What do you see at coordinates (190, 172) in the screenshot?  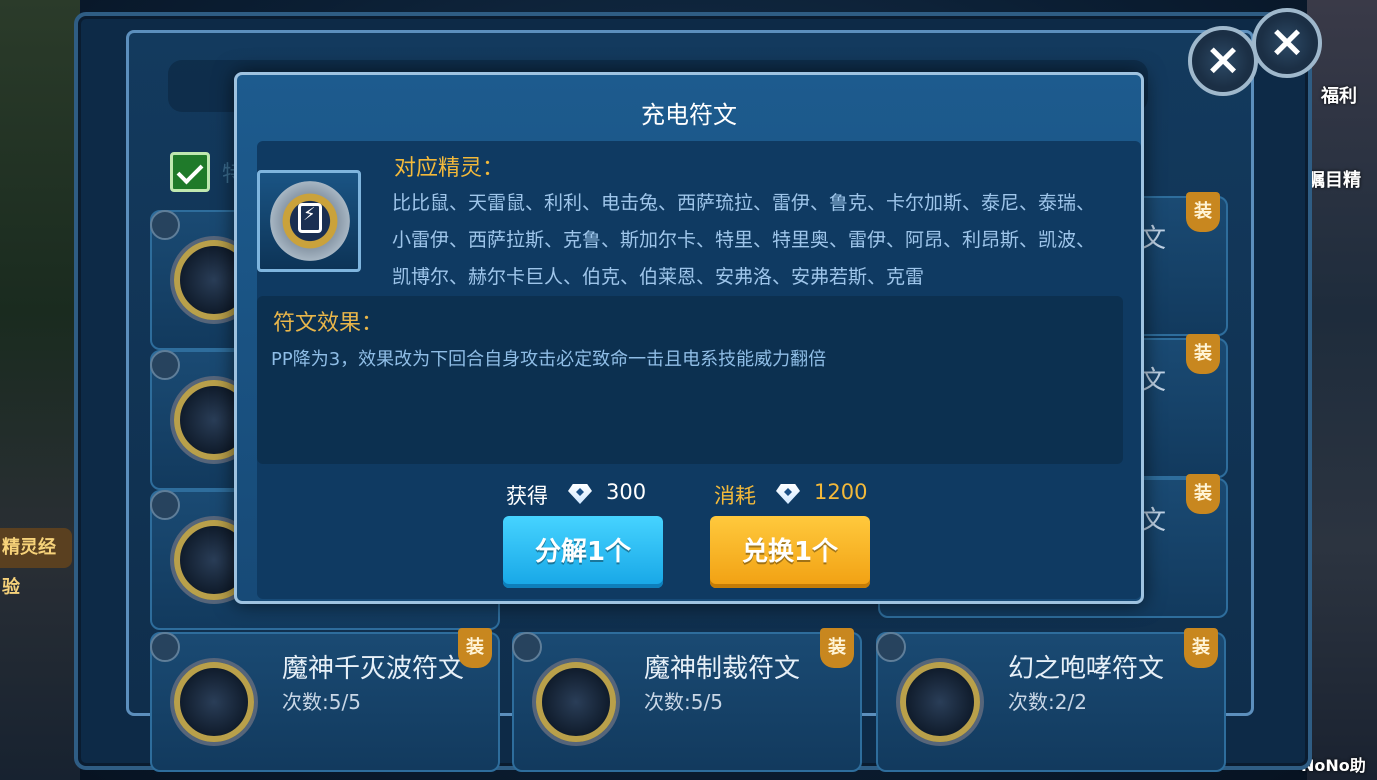 I see `filter-checkbox` at bounding box center [190, 172].